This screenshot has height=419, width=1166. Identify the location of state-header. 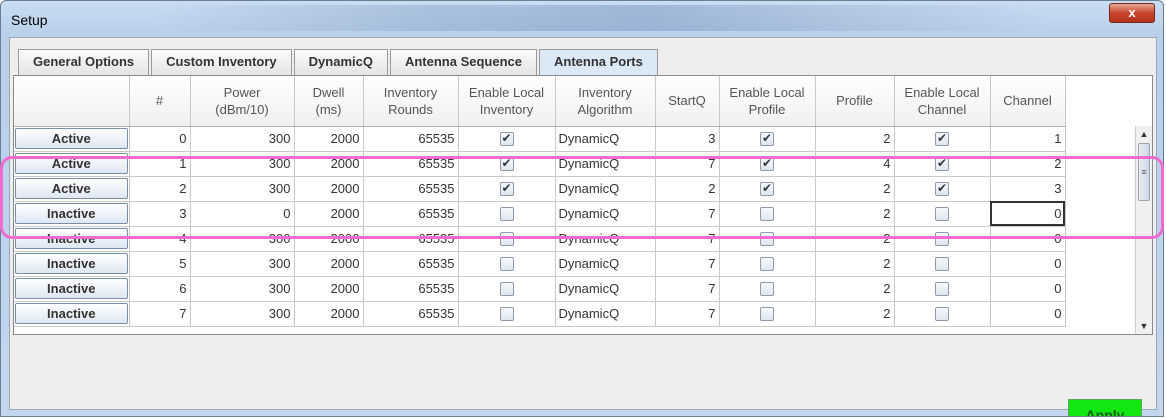
(72, 101).